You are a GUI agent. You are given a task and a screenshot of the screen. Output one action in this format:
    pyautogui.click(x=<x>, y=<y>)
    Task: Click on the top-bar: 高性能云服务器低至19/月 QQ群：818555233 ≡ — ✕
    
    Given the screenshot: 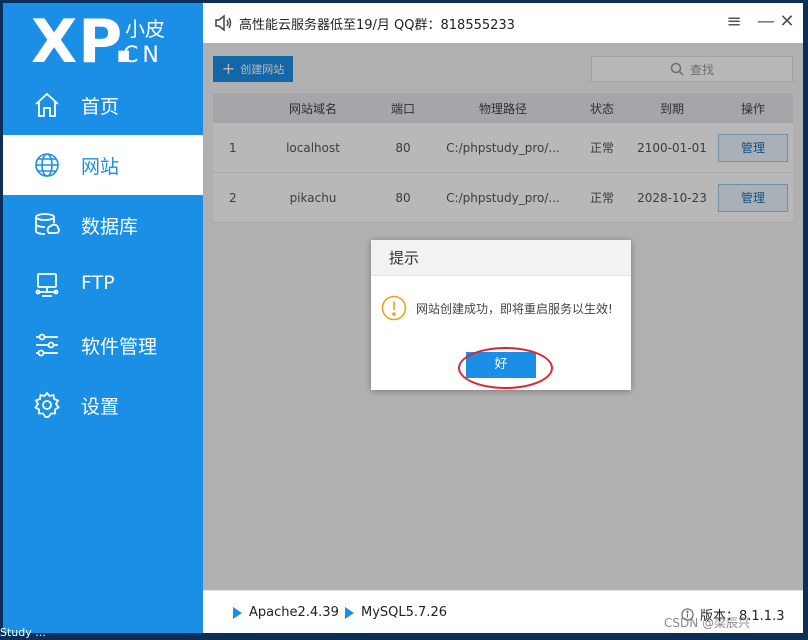 What is the action you would take?
    pyautogui.click(x=503, y=23)
    